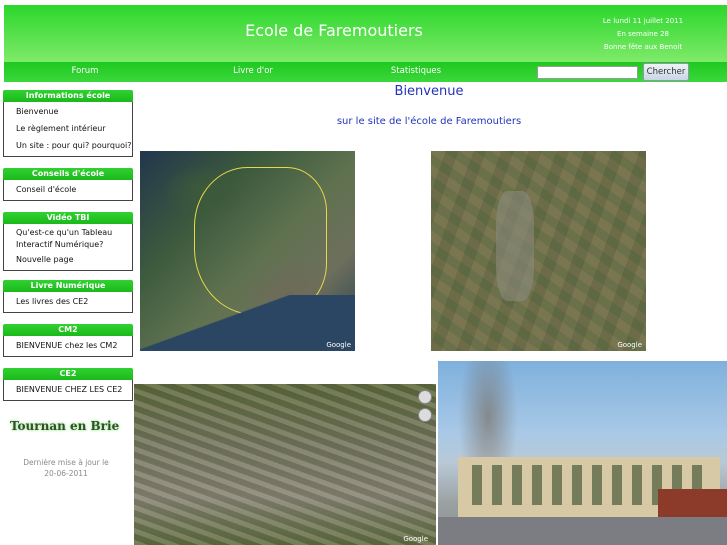 Image resolution: width=727 pixels, height=545 pixels. What do you see at coordinates (74, 389) in the screenshot?
I see `menu-item-ce2: BIENVENUE CHEZ LES CE2` at bounding box center [74, 389].